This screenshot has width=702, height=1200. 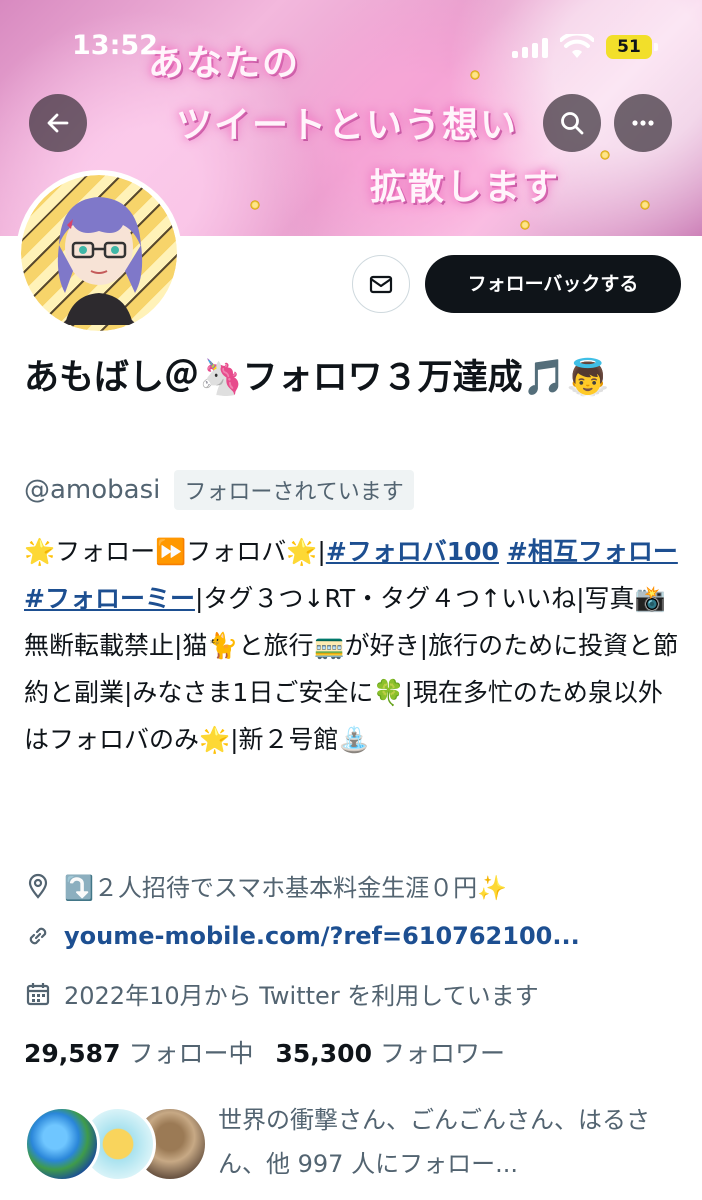 What do you see at coordinates (72, 1053) in the screenshot?
I see `following-count: 29,587` at bounding box center [72, 1053].